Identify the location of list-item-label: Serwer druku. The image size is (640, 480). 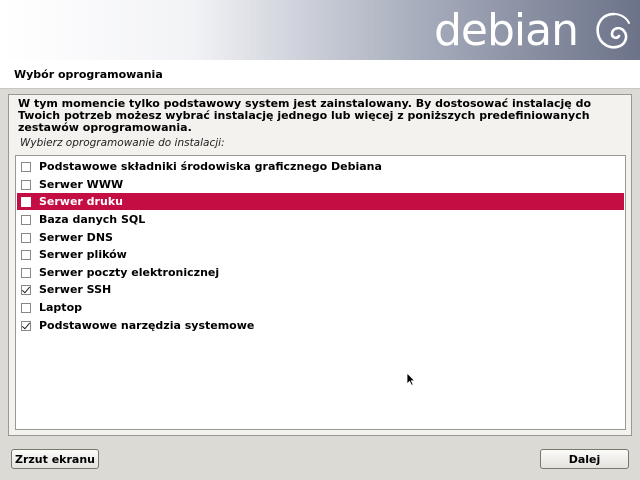
(81, 201).